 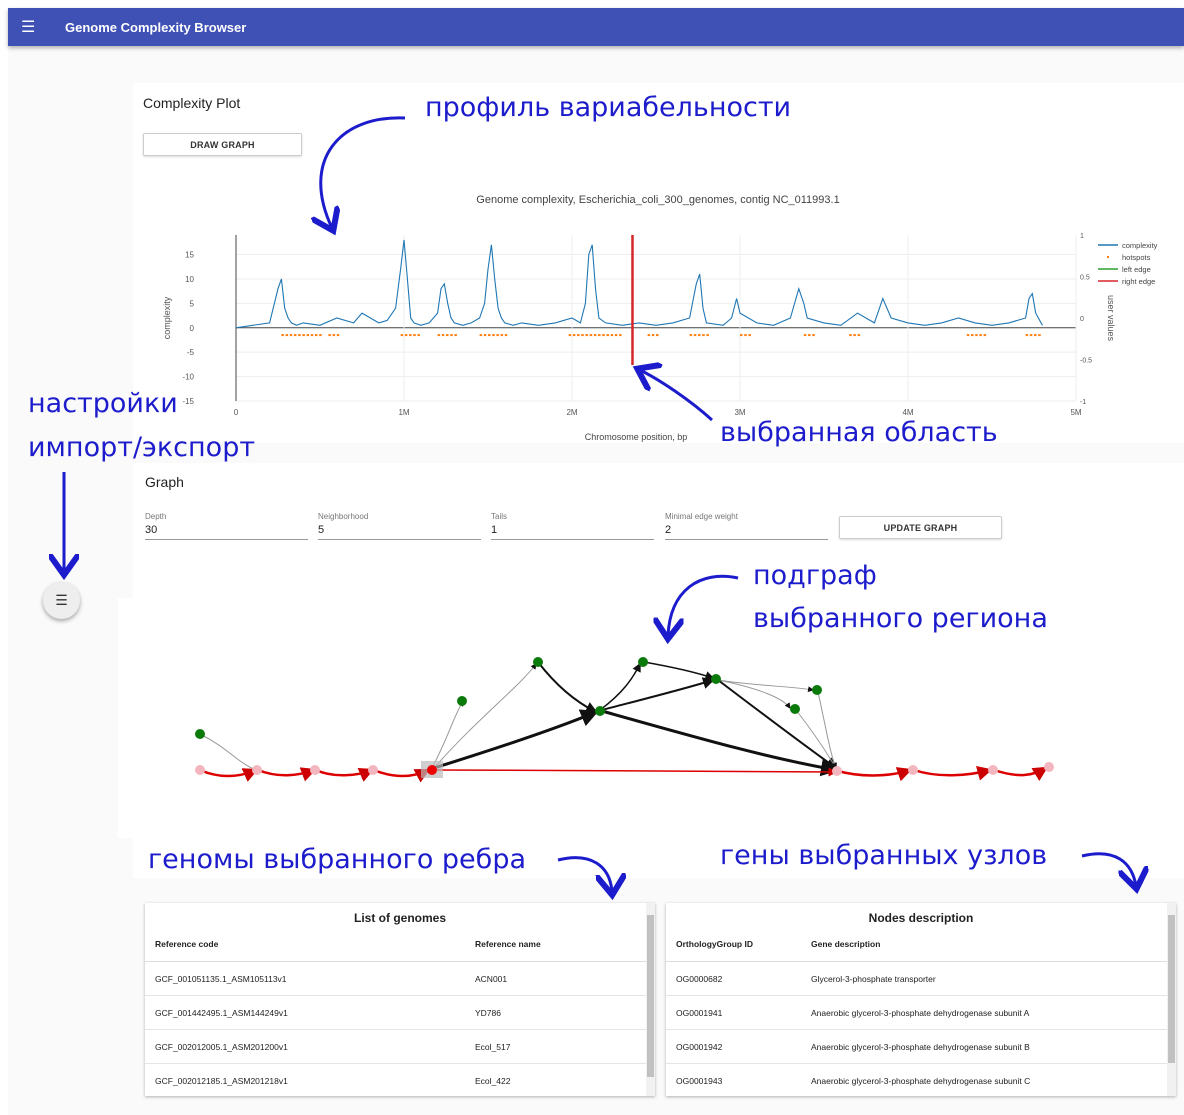 What do you see at coordinates (560, 1046) in the screenshot?
I see `cell: Ecol_517` at bounding box center [560, 1046].